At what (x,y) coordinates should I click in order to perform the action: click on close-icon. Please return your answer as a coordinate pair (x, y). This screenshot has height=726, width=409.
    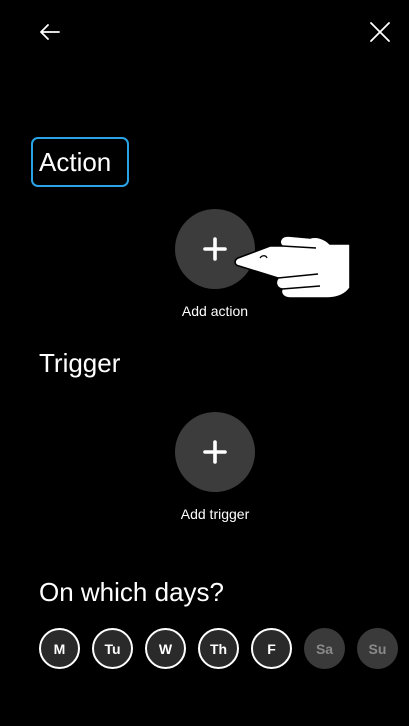
    Looking at the image, I should click on (380, 32).